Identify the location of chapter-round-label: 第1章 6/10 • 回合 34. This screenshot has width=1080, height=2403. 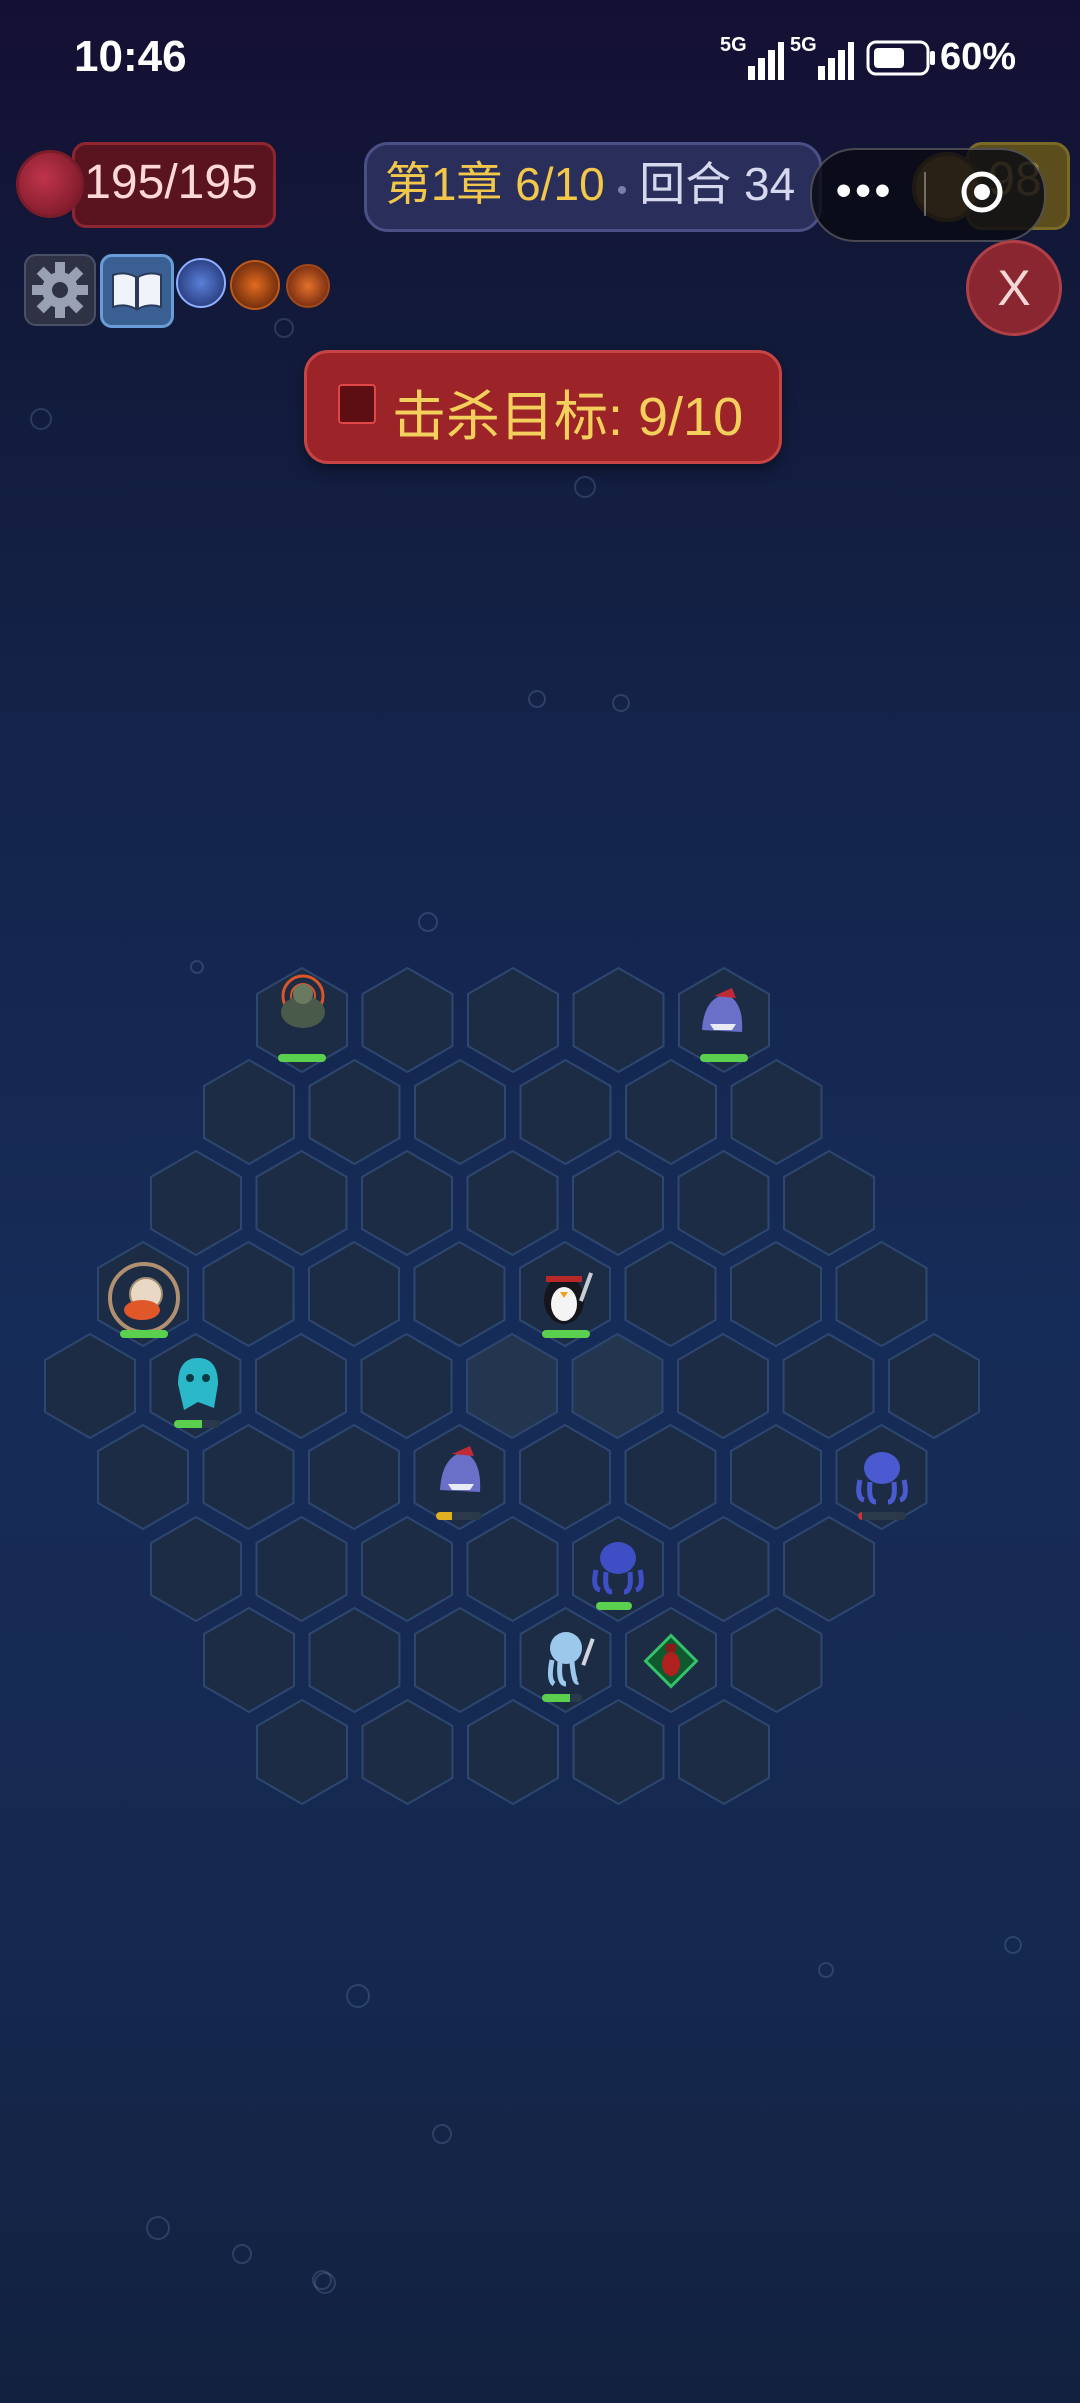
(590, 187).